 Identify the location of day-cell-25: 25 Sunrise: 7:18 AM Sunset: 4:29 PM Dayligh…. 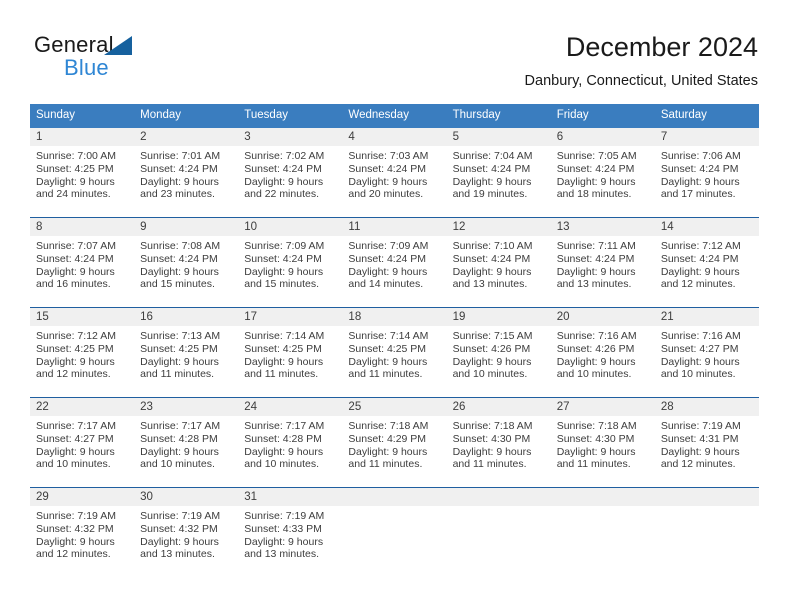
(394, 442).